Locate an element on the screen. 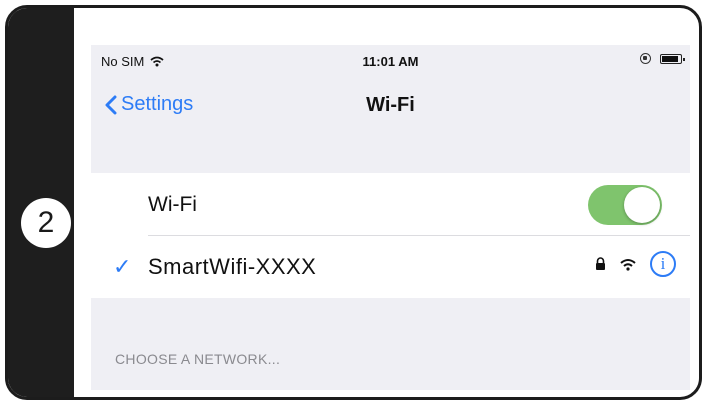 The width and height of the screenshot is (707, 405). status-bar: No SIM 11:01 AM is located at coordinates (390, 60).